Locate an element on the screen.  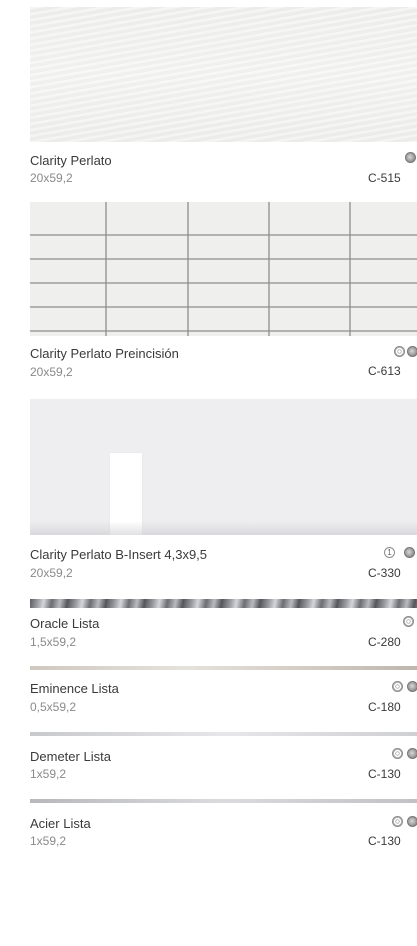
product-code: C-330 is located at coordinates (384, 573).